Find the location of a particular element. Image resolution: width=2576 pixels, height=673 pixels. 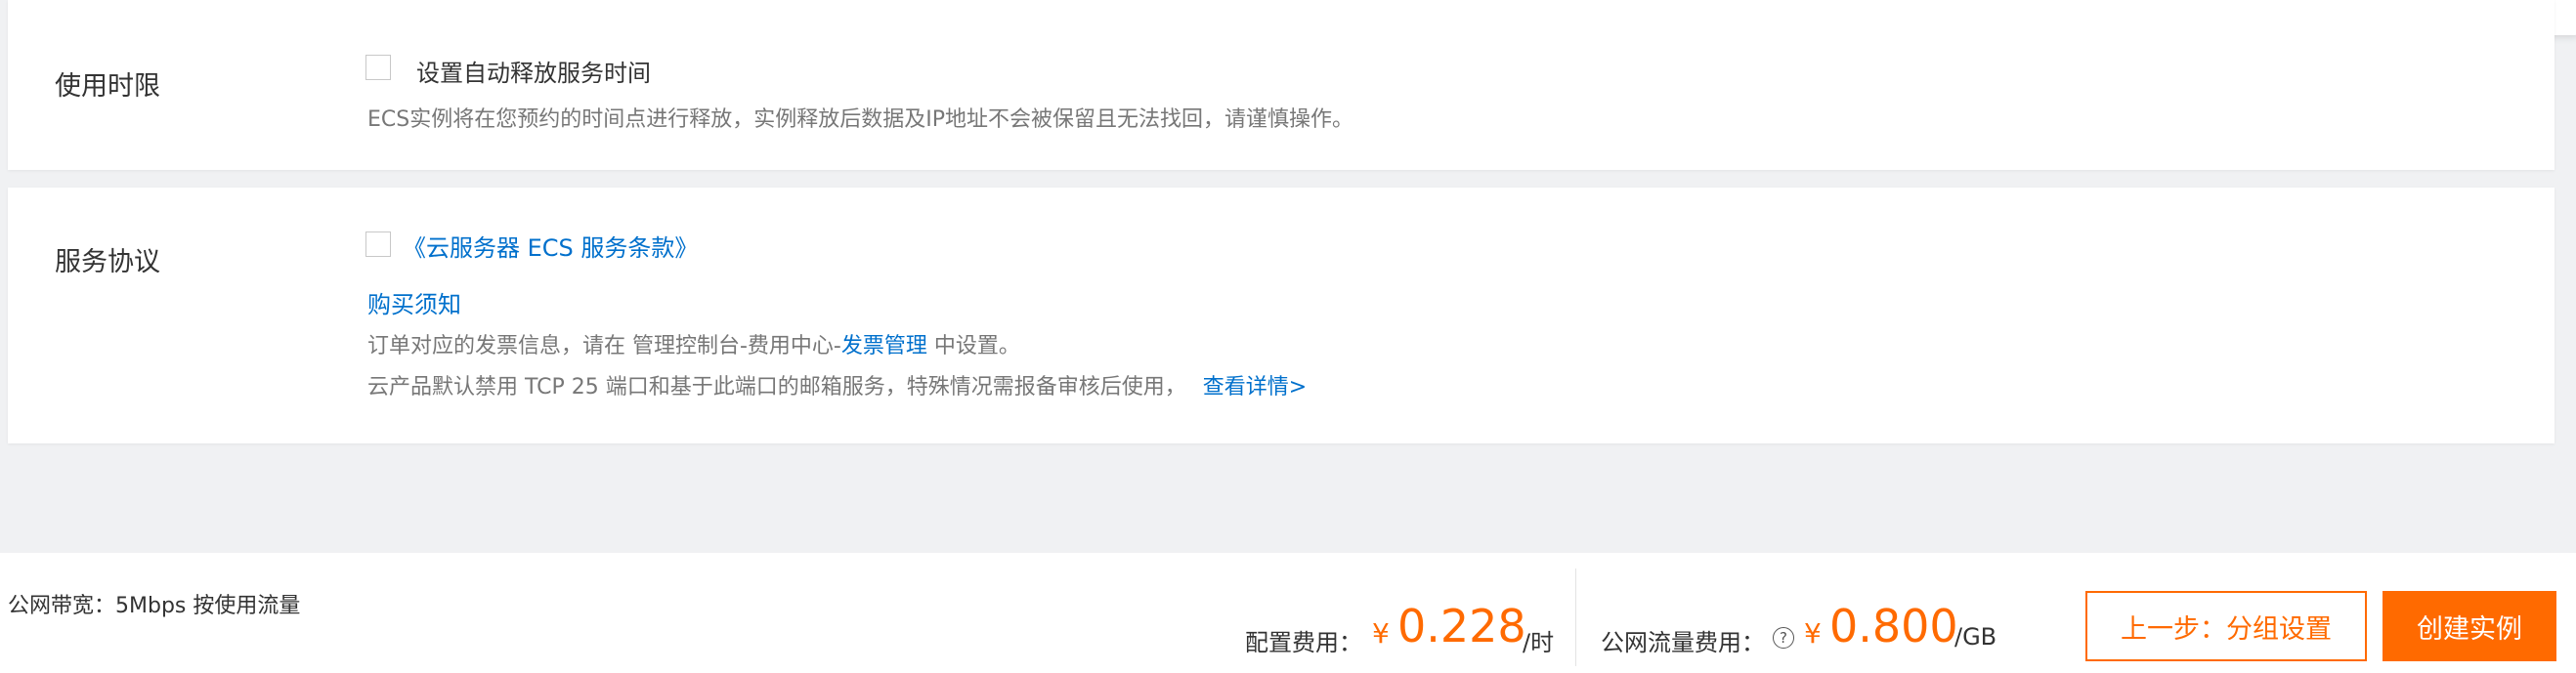

auto-release-label: 设置自动释放服务时间 is located at coordinates (534, 71).